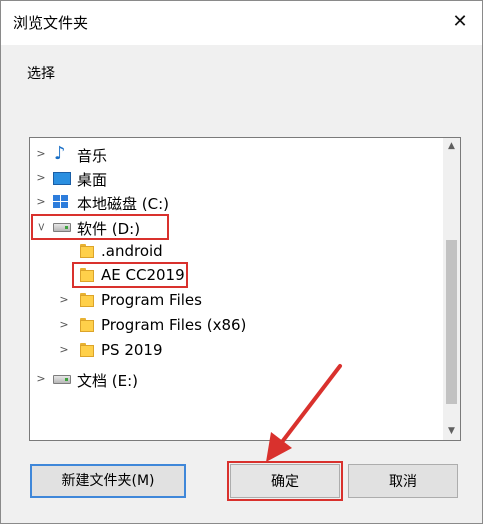  What do you see at coordinates (51, 23) in the screenshot?
I see `dialog-title: 浏览文件夹` at bounding box center [51, 23].